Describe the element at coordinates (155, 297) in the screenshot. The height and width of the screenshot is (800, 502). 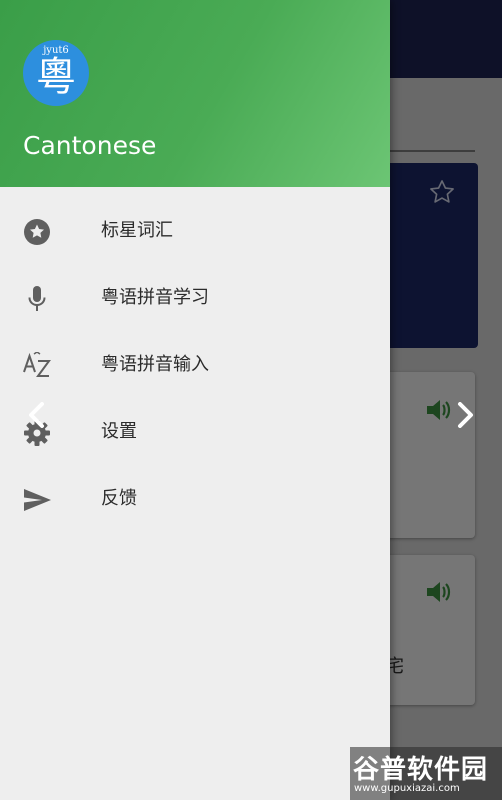
I see `menu-item-label: 粤语拼音学习` at that location.